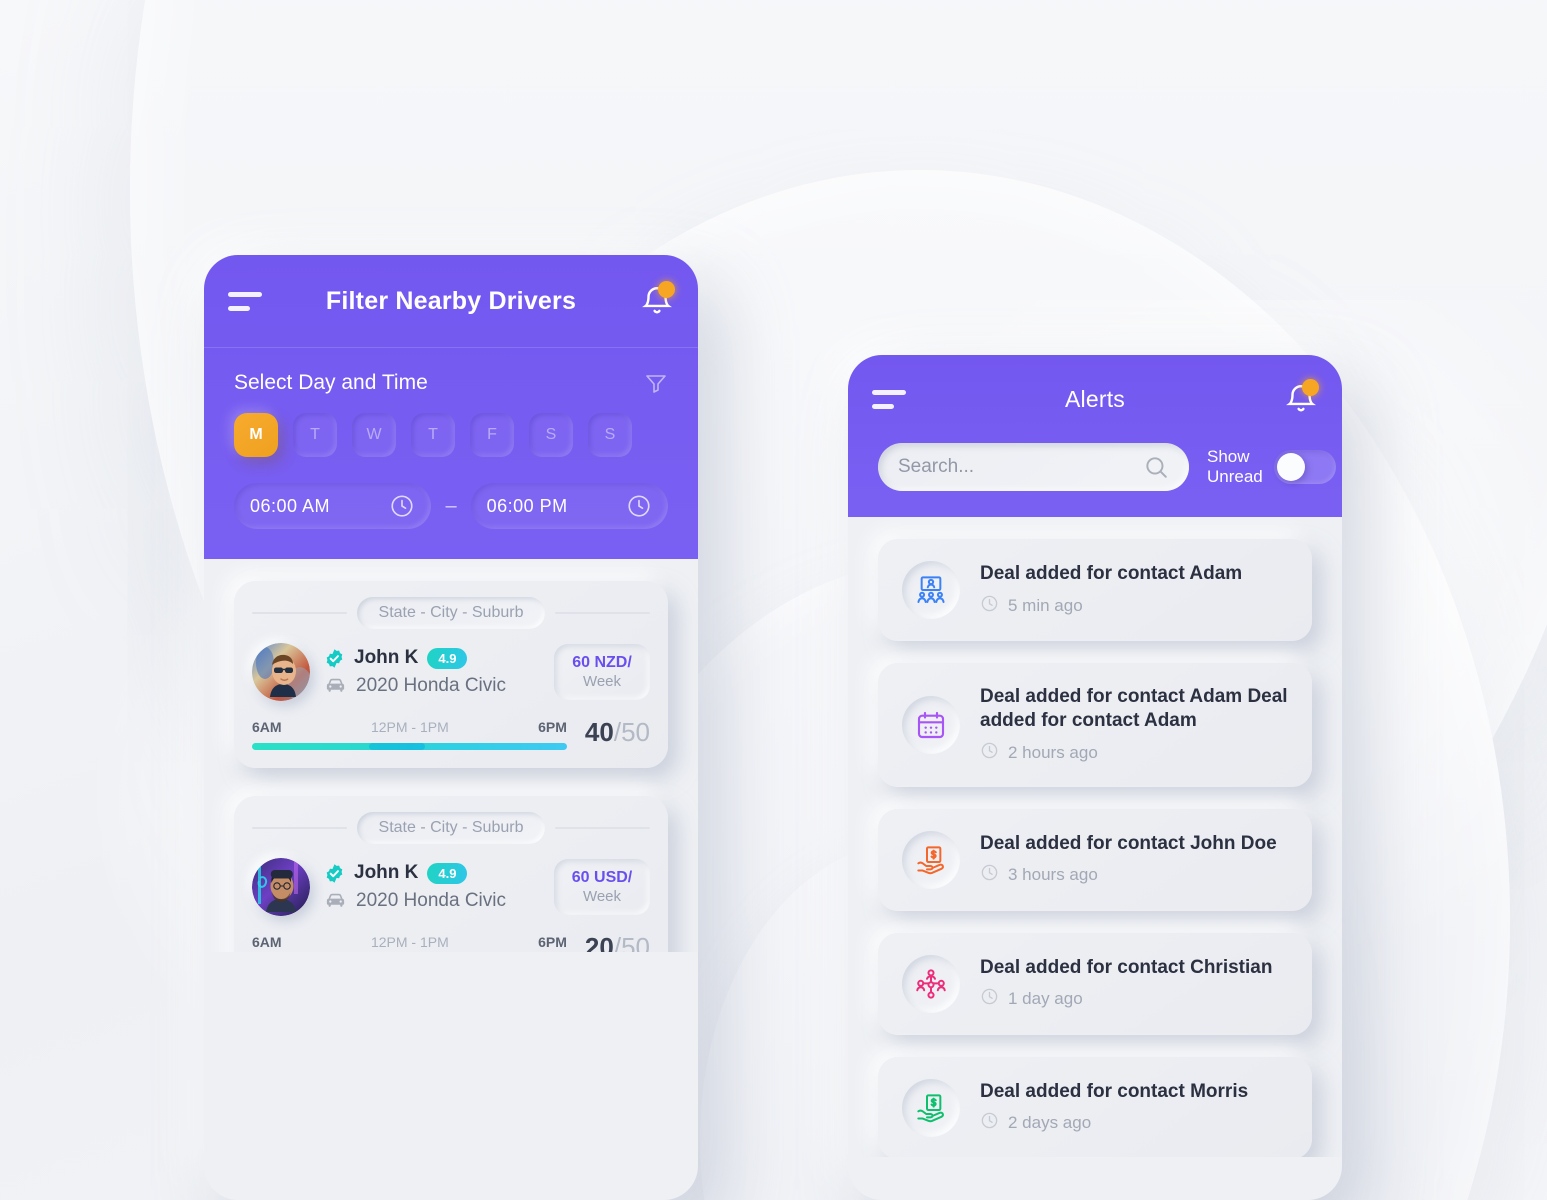 Image resolution: width=1547 pixels, height=1200 pixels. I want to click on time-from-input: 06:00 AM, so click(333, 506).